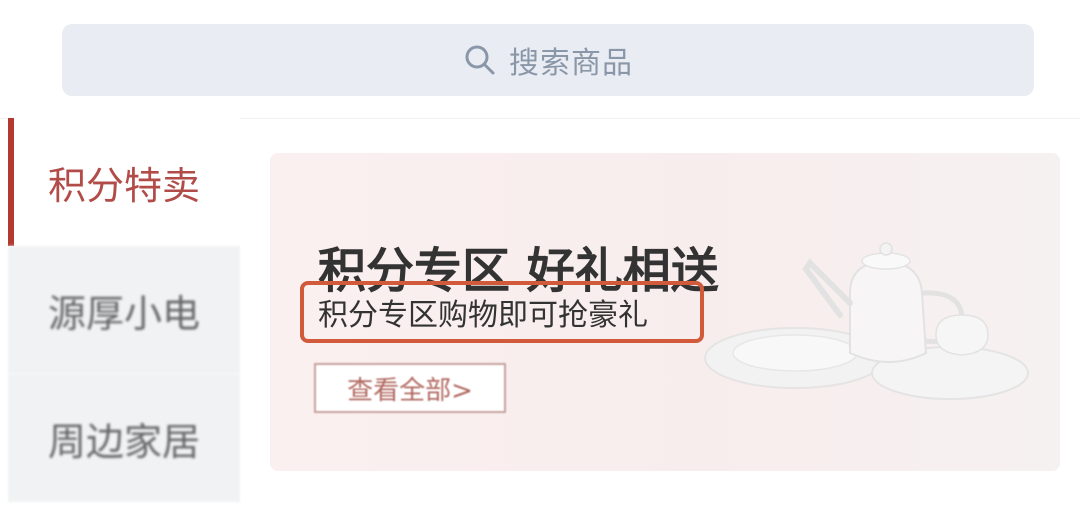 This screenshot has height=516, width=1080. Describe the element at coordinates (410, 388) in the screenshot. I see `view-all-button: 查看全部>` at that location.